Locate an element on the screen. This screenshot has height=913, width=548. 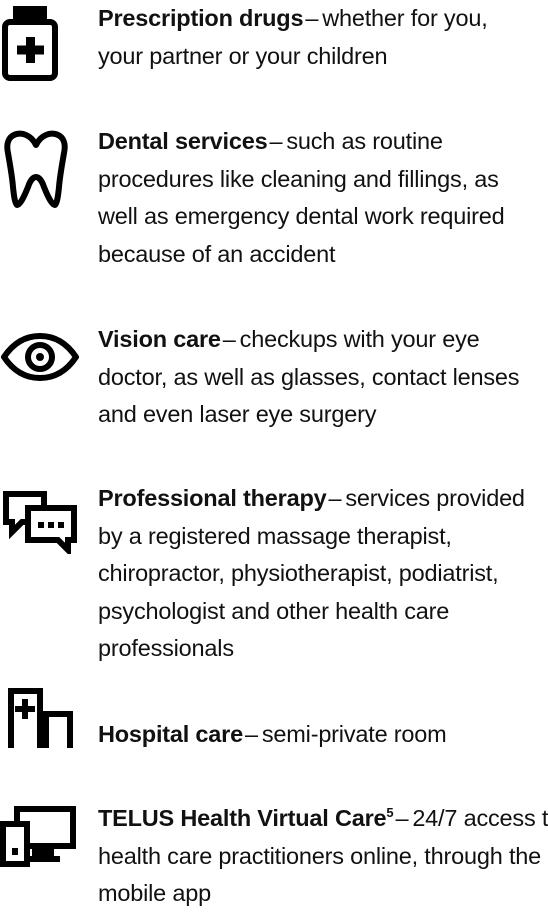
benefit-title: Hospital care is located at coordinates (170, 734).